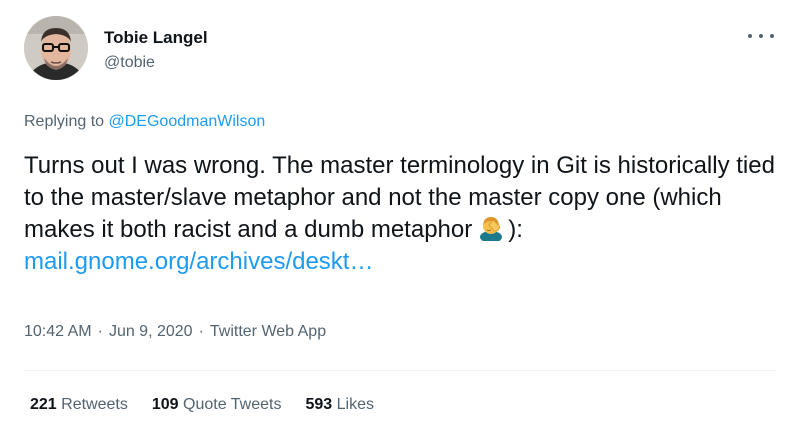 Image resolution: width=800 pixels, height=440 pixels. Describe the element at coordinates (400, 370) in the screenshot. I see `divider` at that location.